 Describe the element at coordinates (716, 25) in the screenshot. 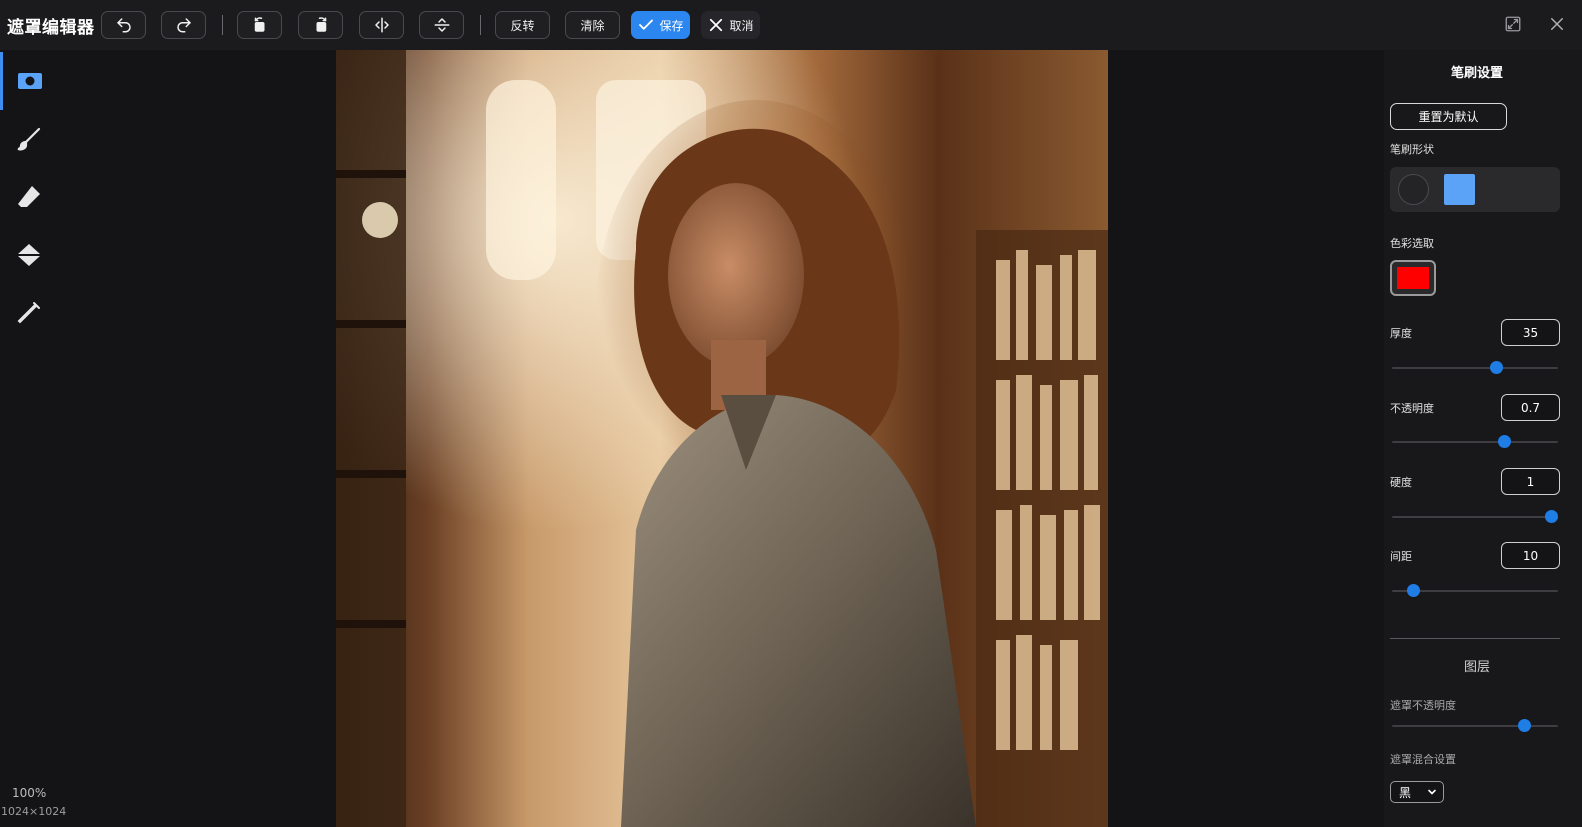

I see `close-icon` at that location.